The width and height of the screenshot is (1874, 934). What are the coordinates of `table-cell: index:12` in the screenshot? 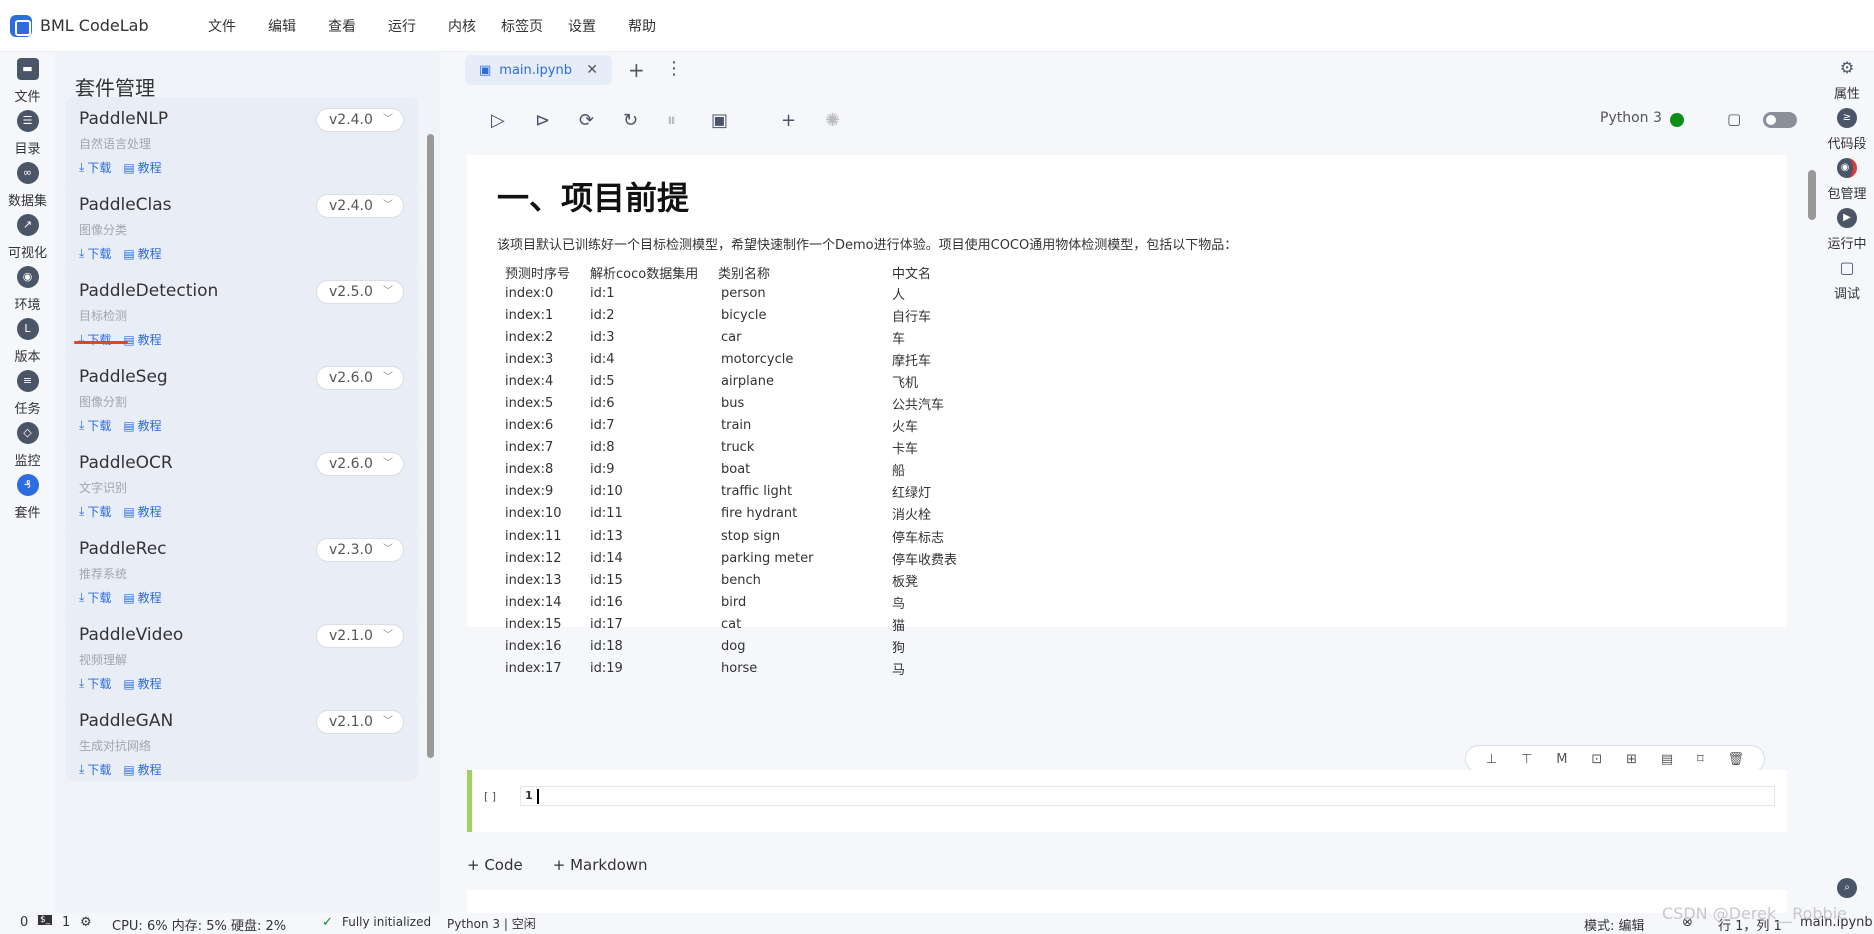 It's located at (533, 558).